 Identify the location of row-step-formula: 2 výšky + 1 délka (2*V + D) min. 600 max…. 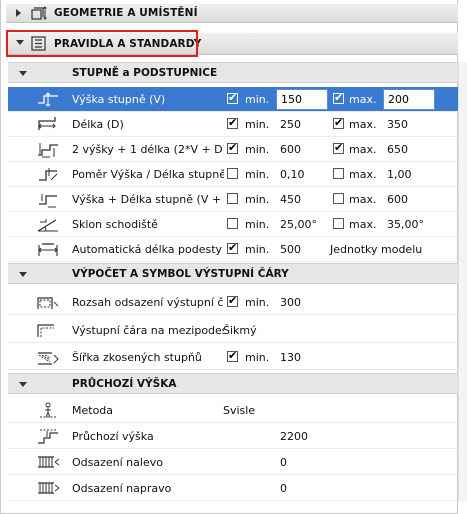
(233, 149).